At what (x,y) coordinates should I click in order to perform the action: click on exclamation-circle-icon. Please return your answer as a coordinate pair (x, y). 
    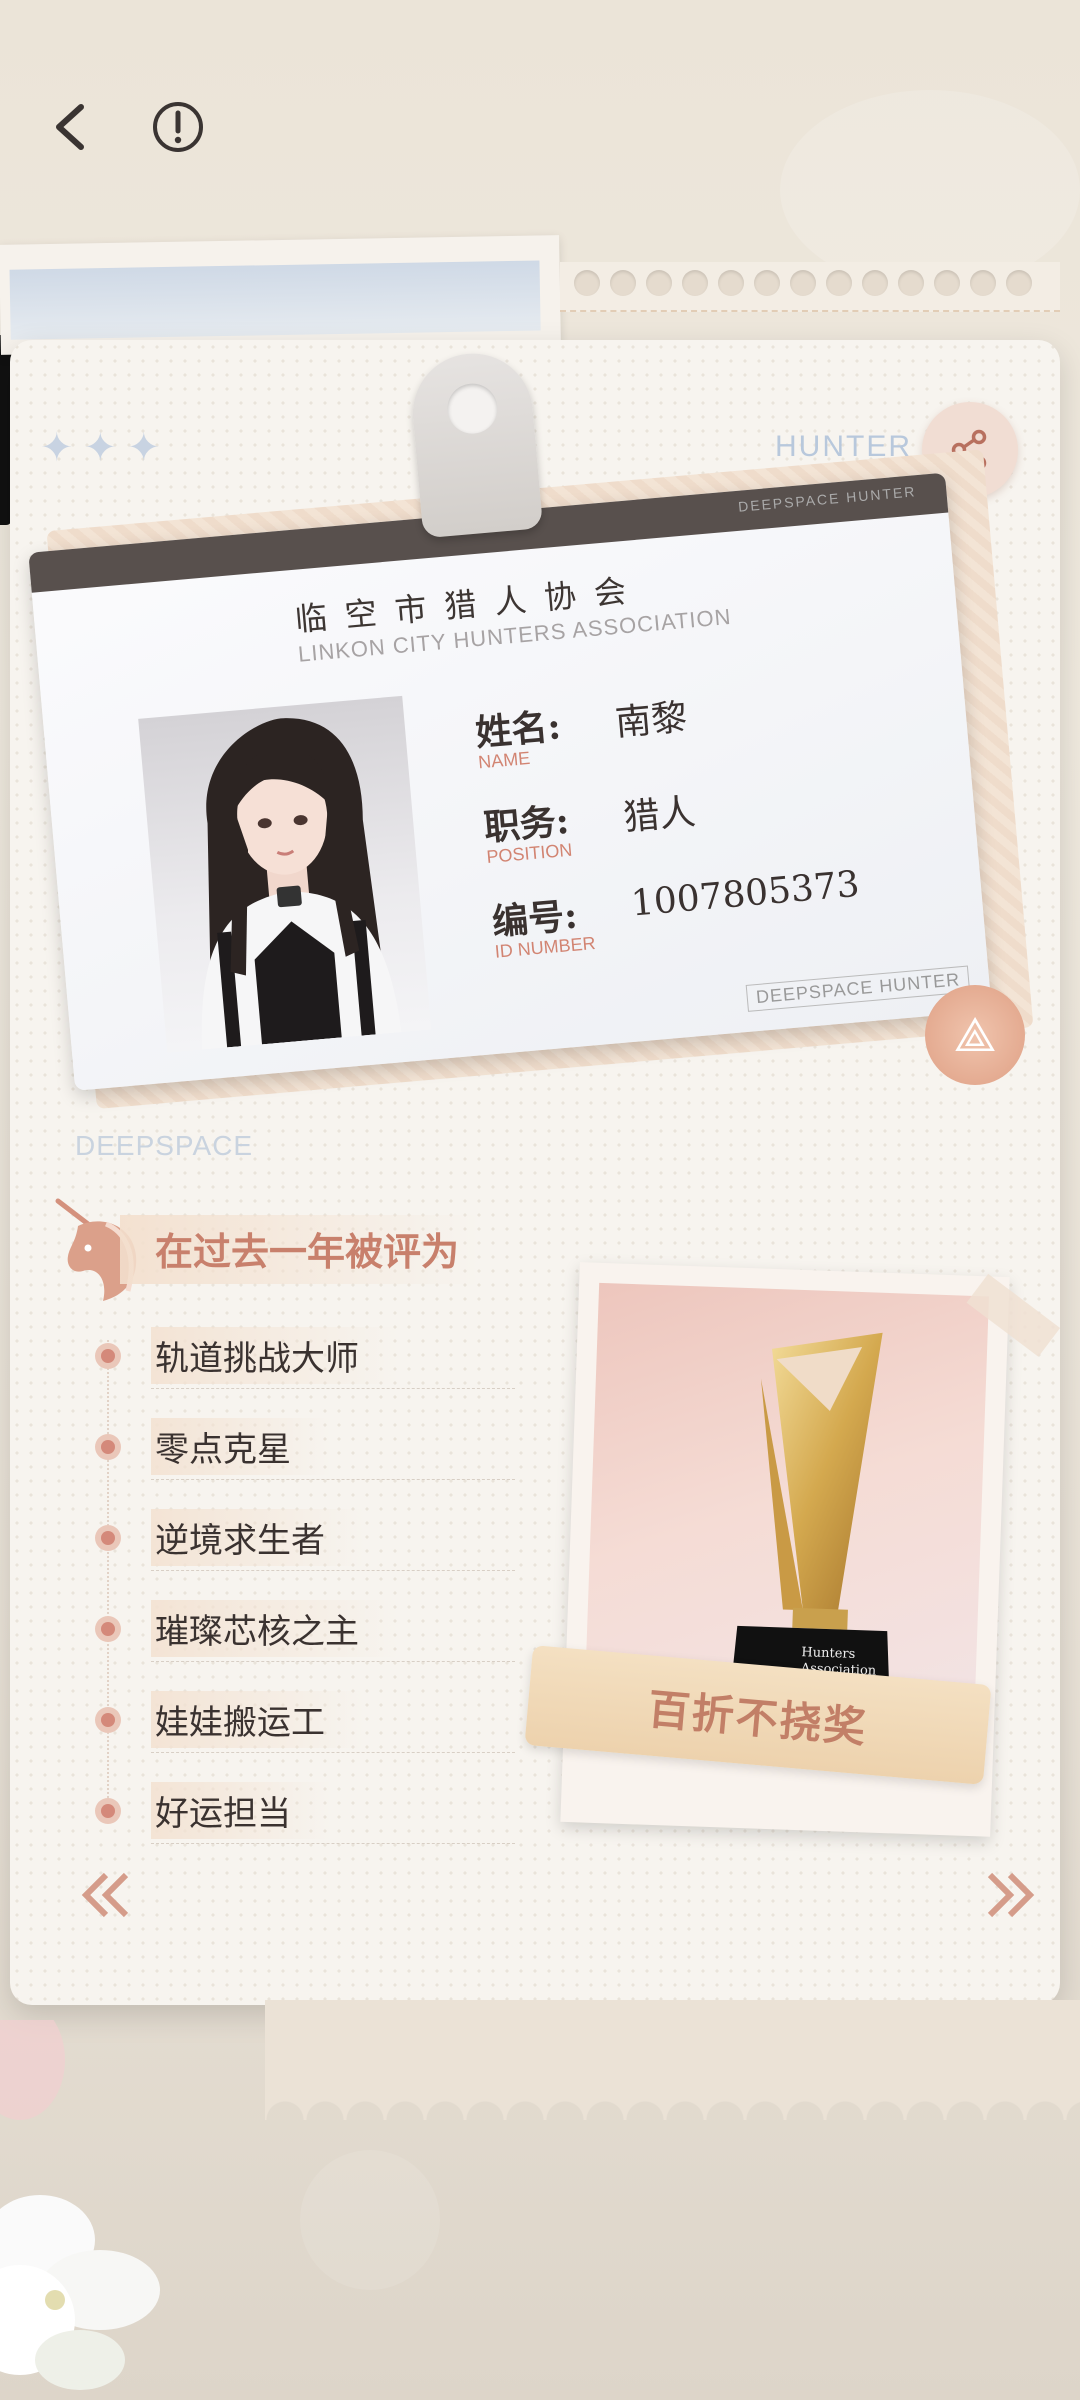
    Looking at the image, I should click on (178, 127).